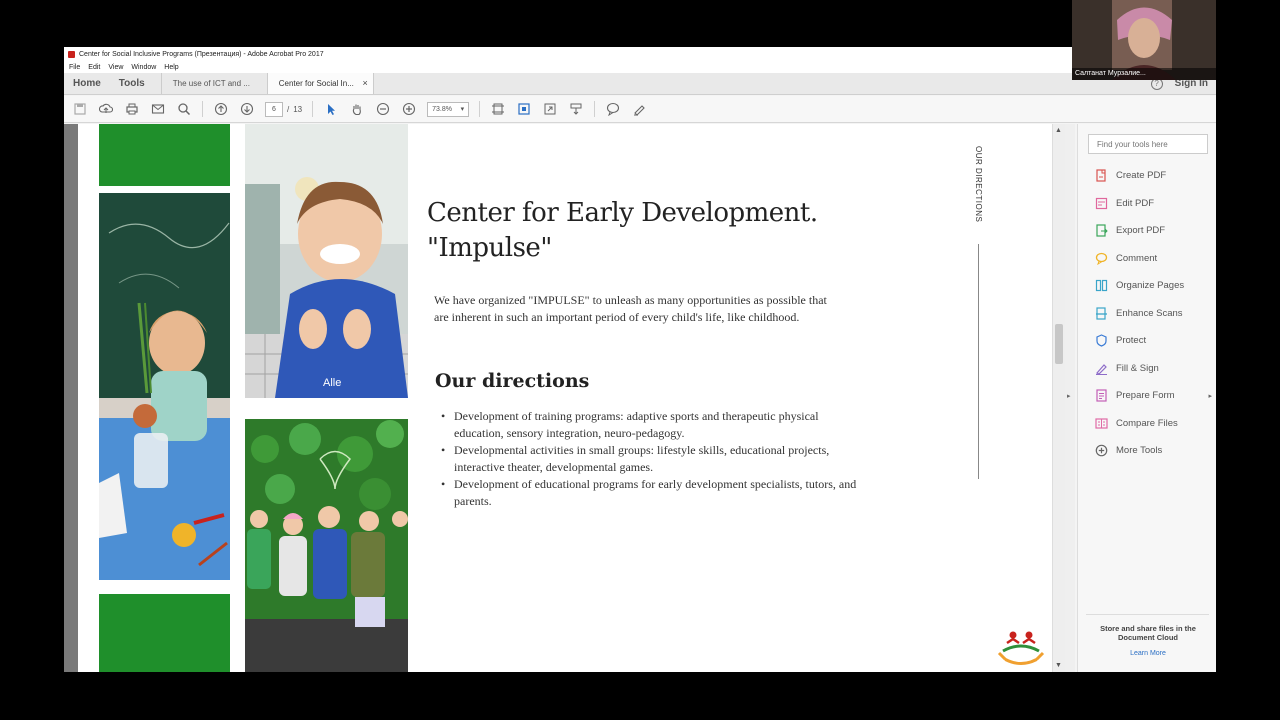 The height and width of the screenshot is (720, 1280). I want to click on main-toolbar: 6 / 13 73.8% ▾, so click(640, 109).